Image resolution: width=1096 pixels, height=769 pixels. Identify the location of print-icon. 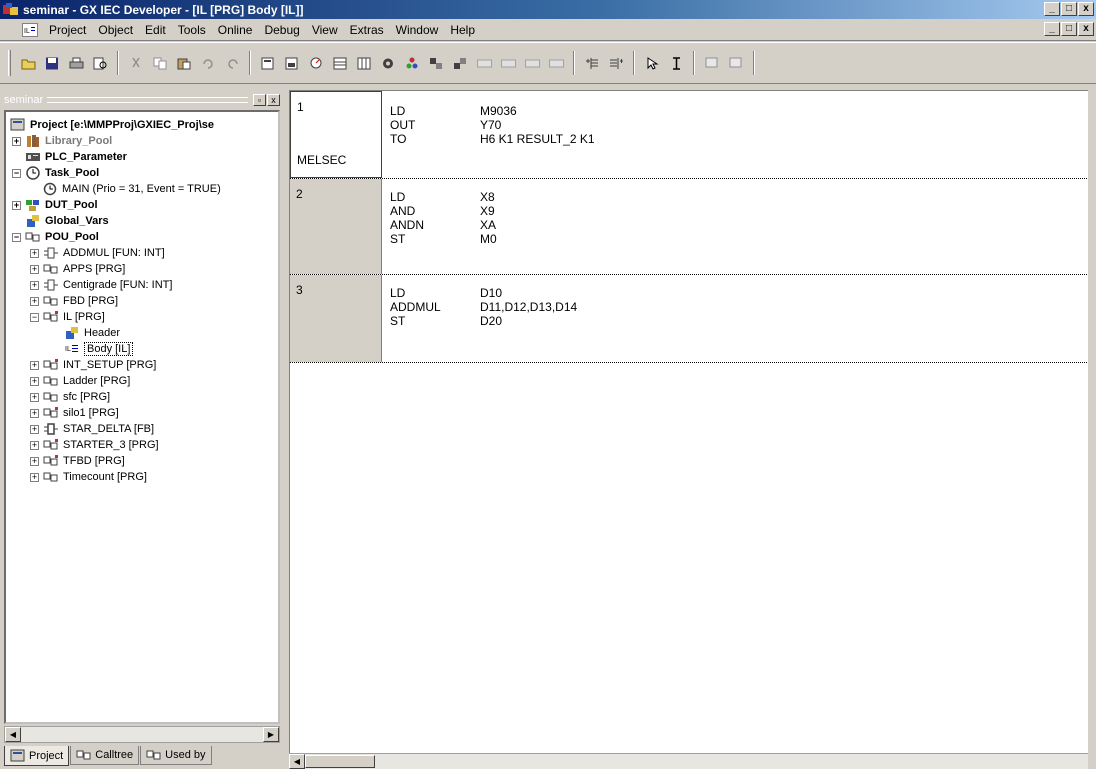
(76, 63).